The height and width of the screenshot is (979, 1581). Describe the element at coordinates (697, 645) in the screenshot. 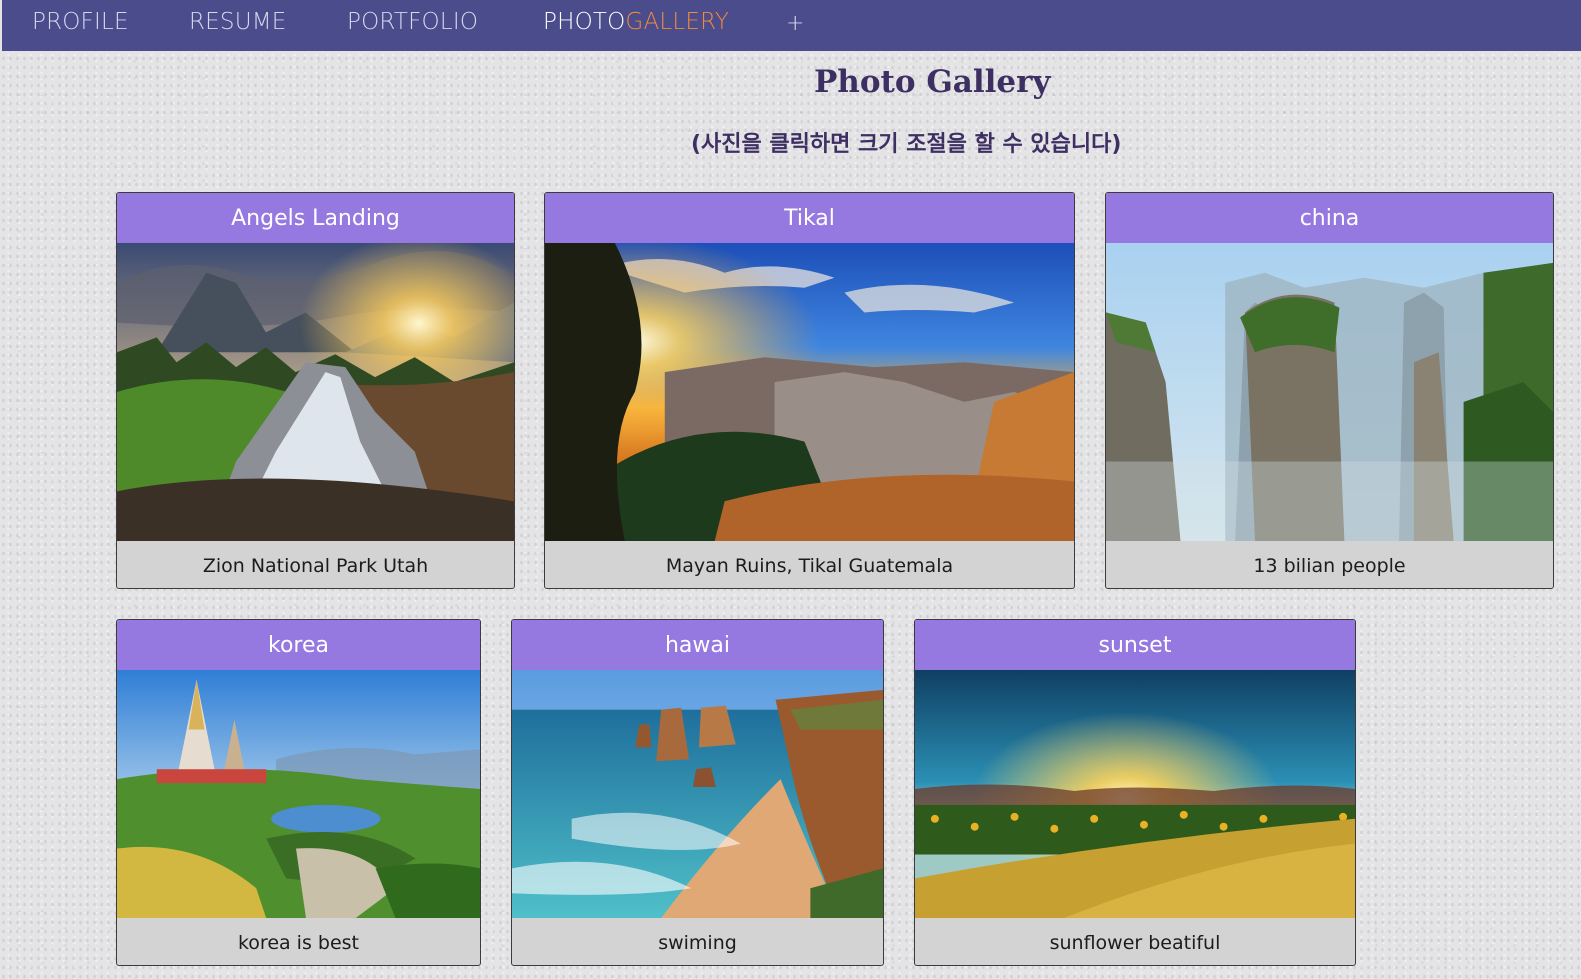

I see `card-title: hawai` at that location.